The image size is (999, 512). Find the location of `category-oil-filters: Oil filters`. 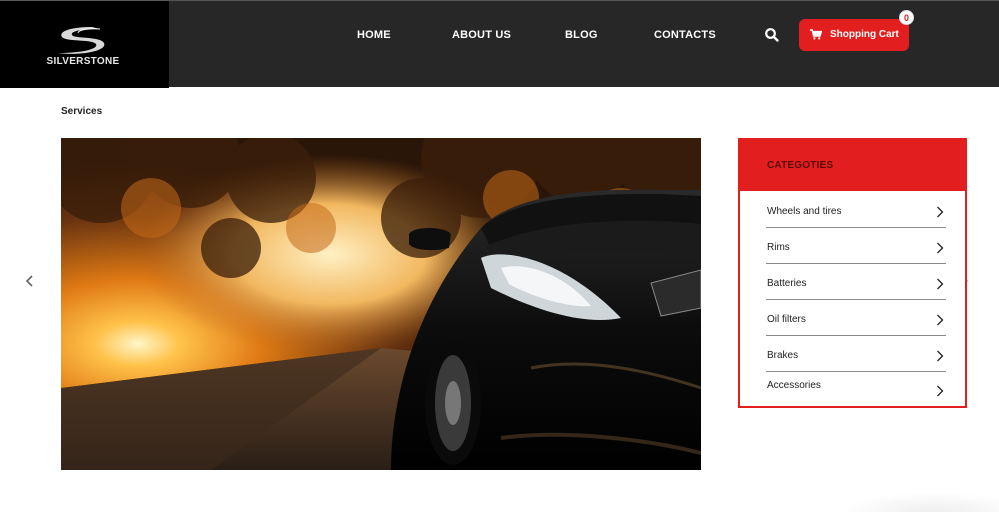

category-oil-filters: Oil filters is located at coordinates (856, 318).